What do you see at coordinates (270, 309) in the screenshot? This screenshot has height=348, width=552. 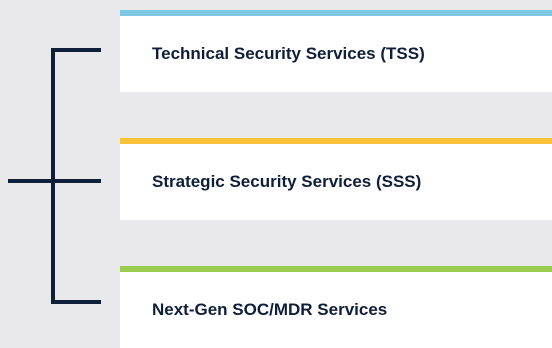 I see `service-label-soc: Next-Gen SOC/MDR Services` at bounding box center [270, 309].